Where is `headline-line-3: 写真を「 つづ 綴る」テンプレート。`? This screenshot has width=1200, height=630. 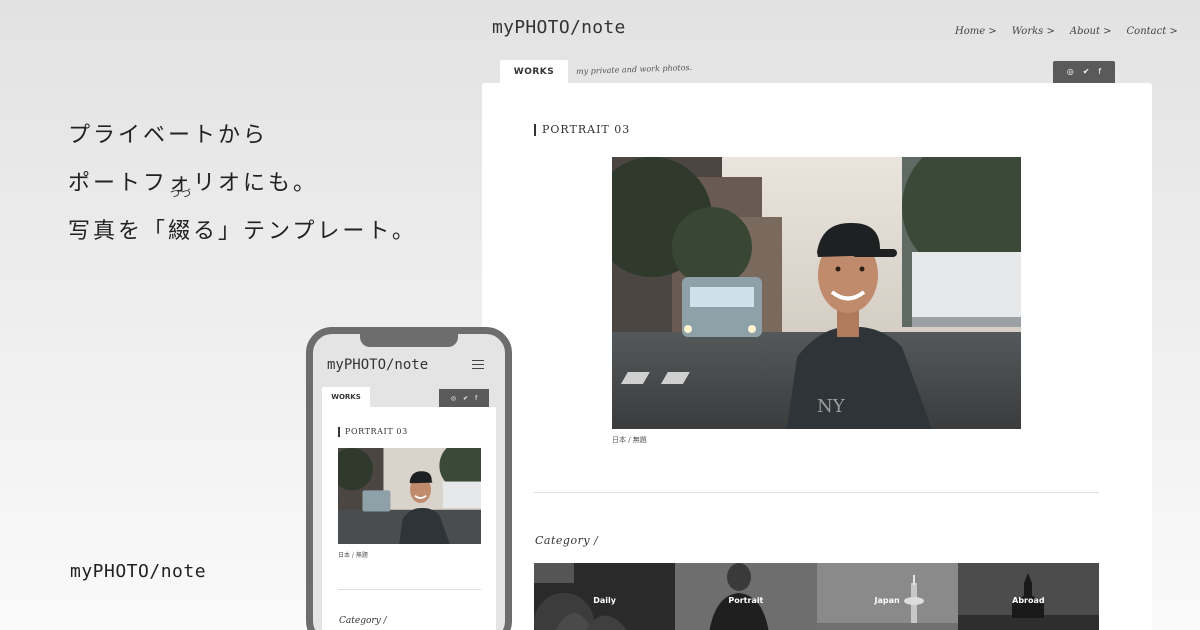 headline-line-3: 写真を「 つづ 綴る」テンプレート。 is located at coordinates (258, 223).